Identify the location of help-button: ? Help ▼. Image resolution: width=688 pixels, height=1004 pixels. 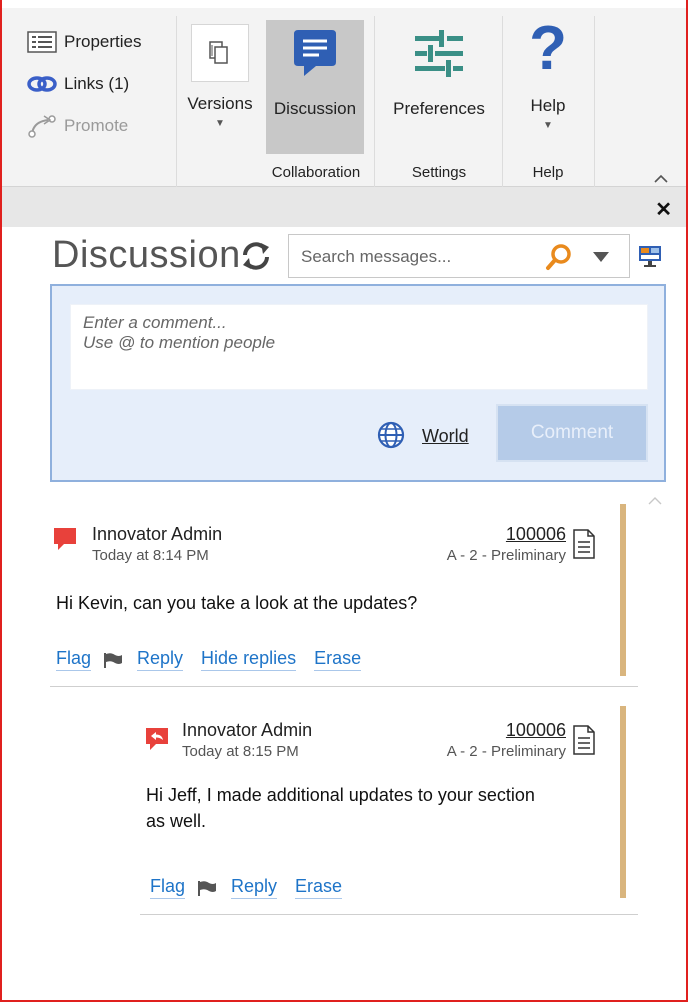
(548, 73).